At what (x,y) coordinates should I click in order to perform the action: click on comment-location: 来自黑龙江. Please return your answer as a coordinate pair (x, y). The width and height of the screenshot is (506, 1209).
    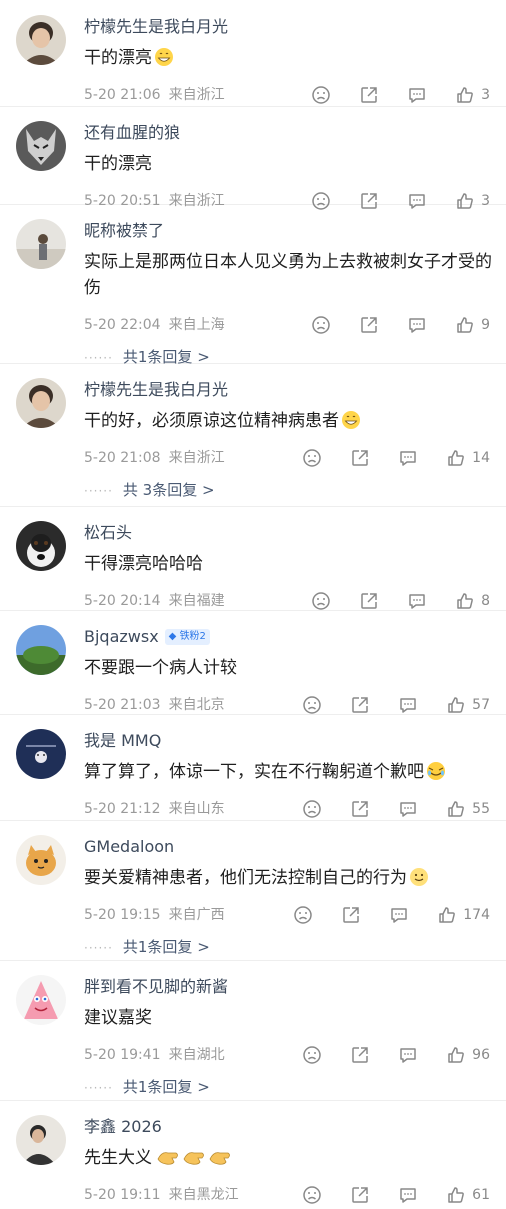
    Looking at the image, I should click on (203, 1195).